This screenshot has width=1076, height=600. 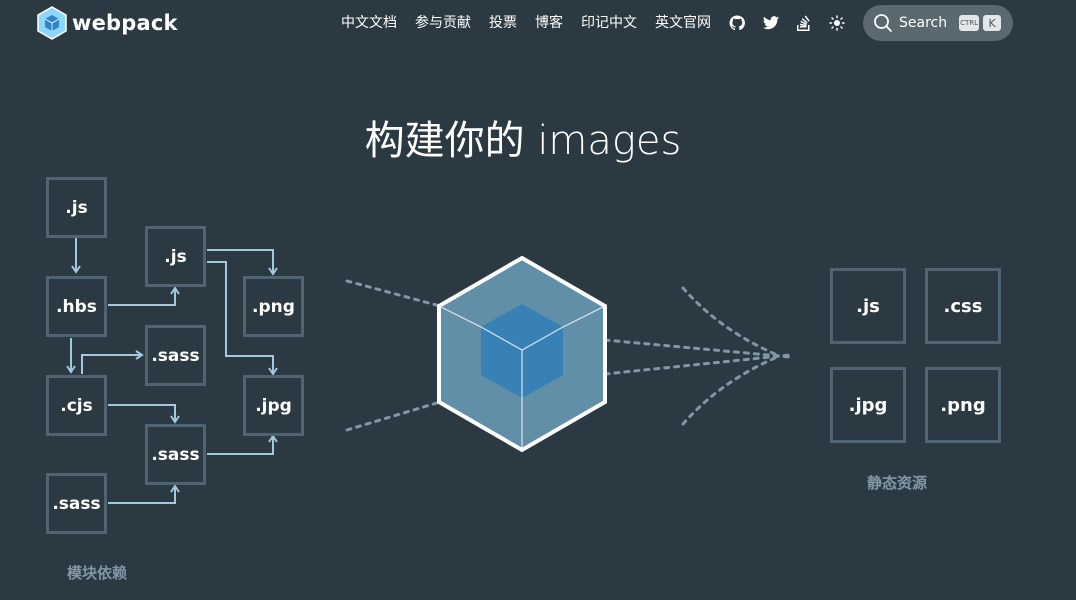 I want to click on asset-css-box: .css, so click(x=963, y=306).